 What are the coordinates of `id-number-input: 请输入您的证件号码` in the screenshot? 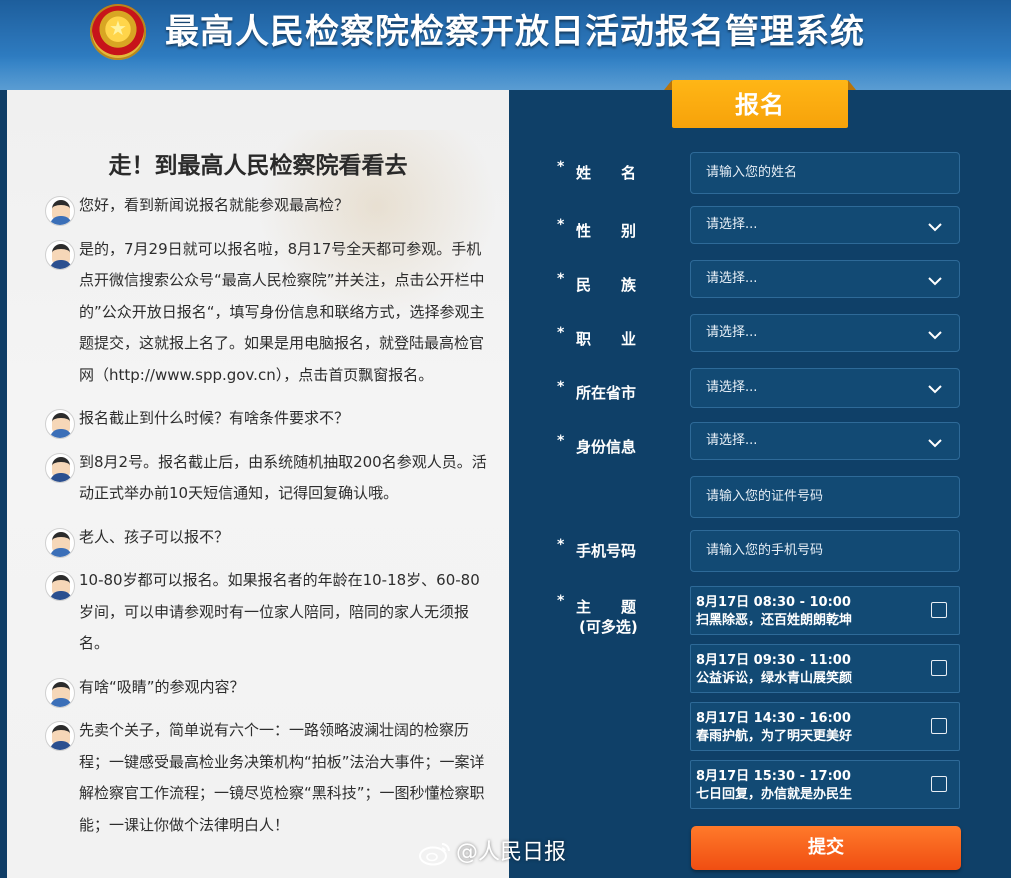 It's located at (825, 497).